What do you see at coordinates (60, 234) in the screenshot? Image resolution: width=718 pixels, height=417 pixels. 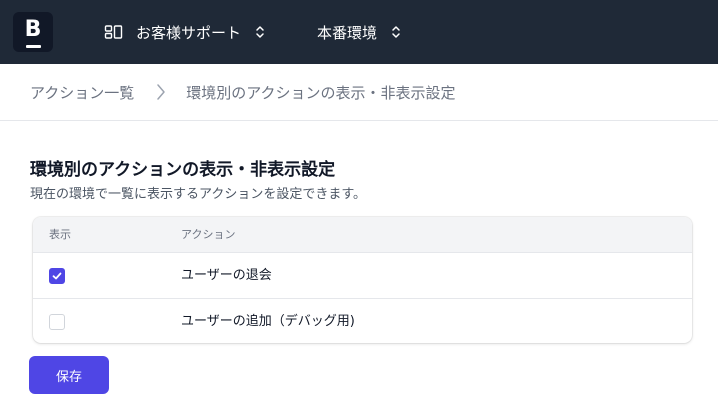 I see `column-header-visible: 表示` at bounding box center [60, 234].